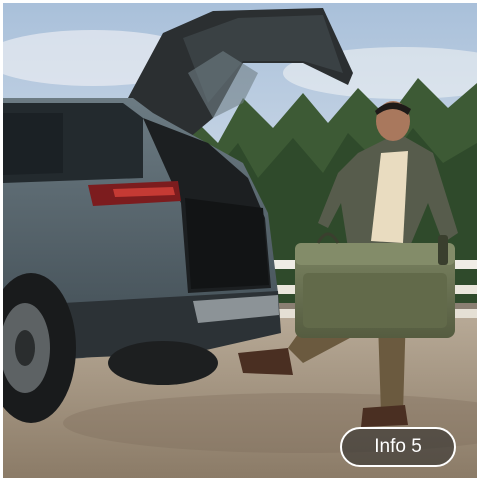 This screenshot has height=481, width=480. I want to click on rear-wheel-far, so click(163, 363).